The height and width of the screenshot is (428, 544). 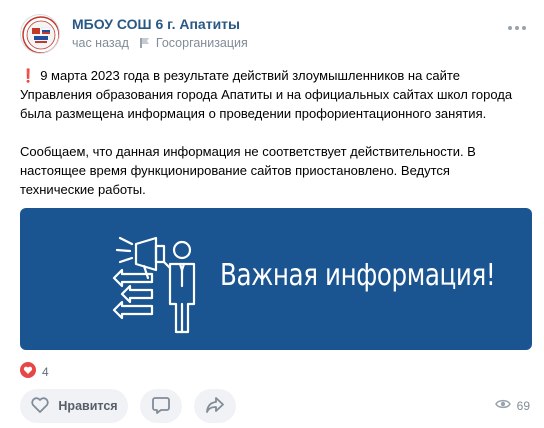 I want to click on comment-icon, so click(x=161, y=406).